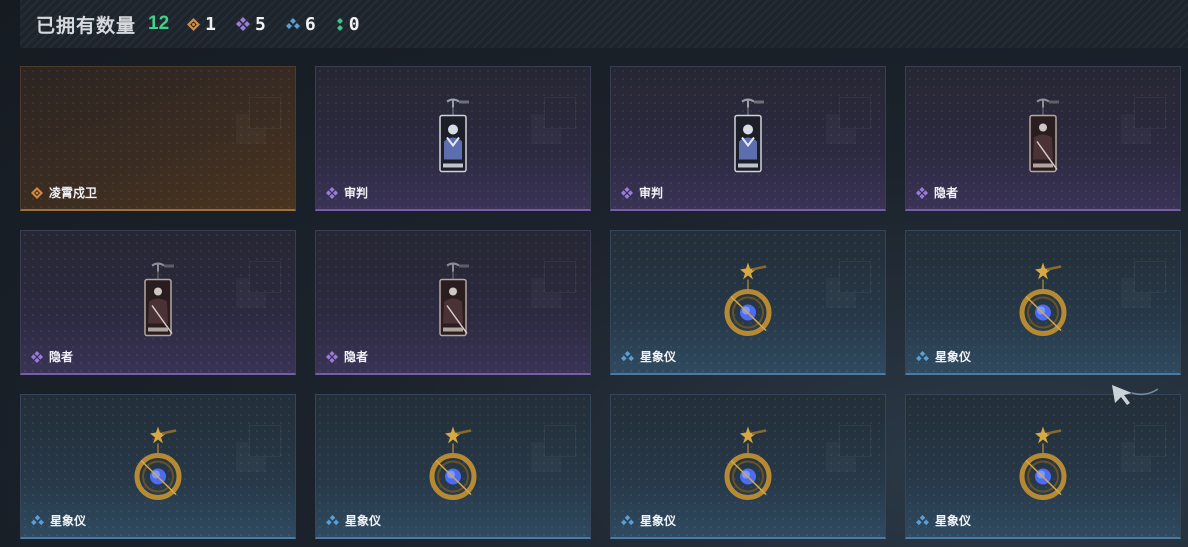 Image resolution: width=1188 pixels, height=547 pixels. I want to click on mouse-cursor-icon, so click(1135, 395).